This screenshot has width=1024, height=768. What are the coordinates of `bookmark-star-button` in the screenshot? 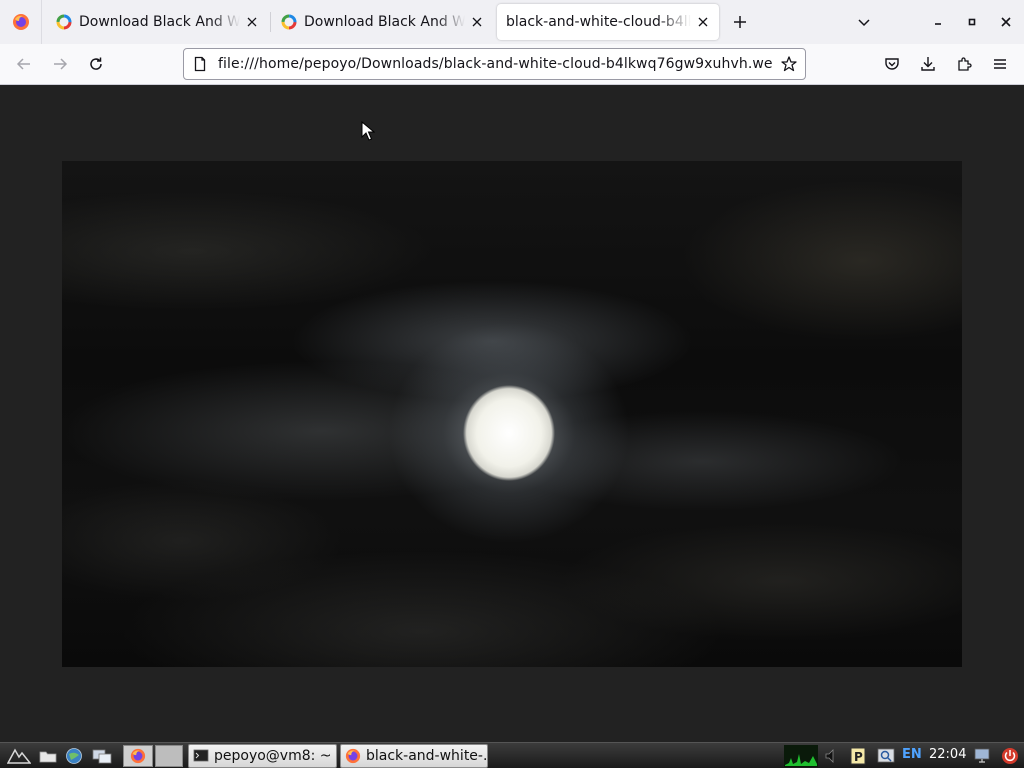 It's located at (789, 64).